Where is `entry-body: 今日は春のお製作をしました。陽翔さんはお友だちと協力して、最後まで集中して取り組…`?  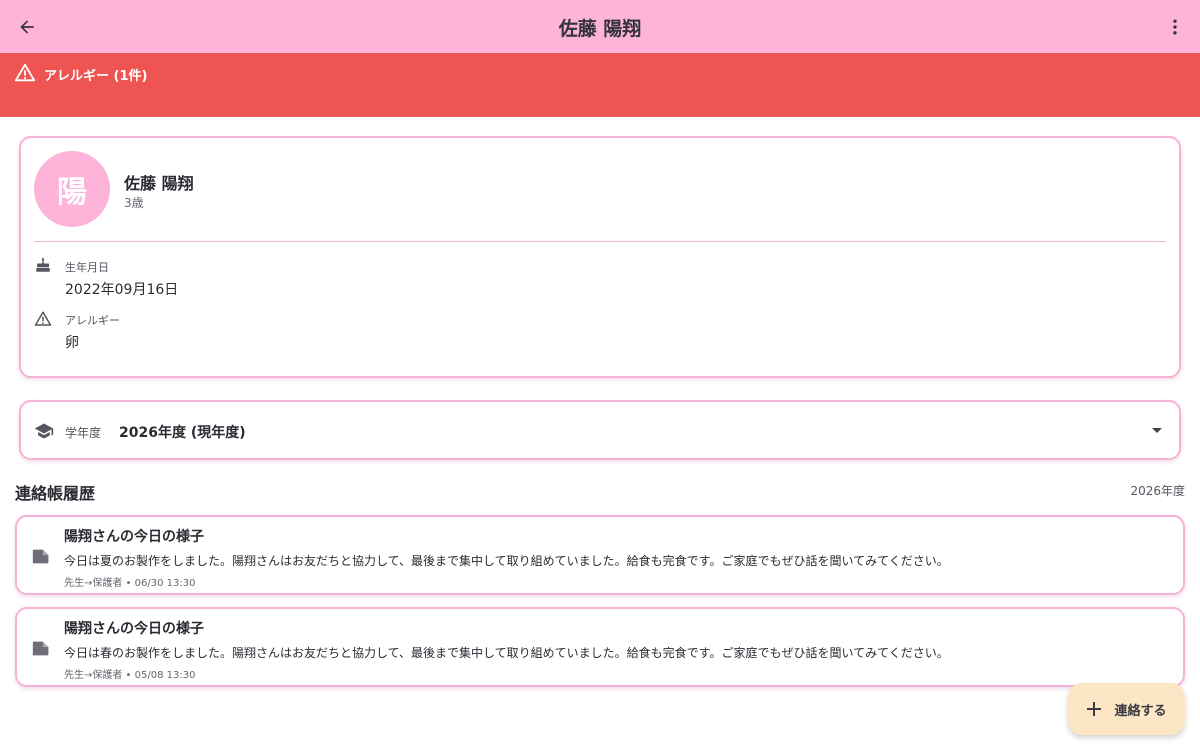 entry-body: 今日は春のお製作をしました。陽翔さんはお友だちと協力して、最後まで集中して取り組… is located at coordinates (506, 653).